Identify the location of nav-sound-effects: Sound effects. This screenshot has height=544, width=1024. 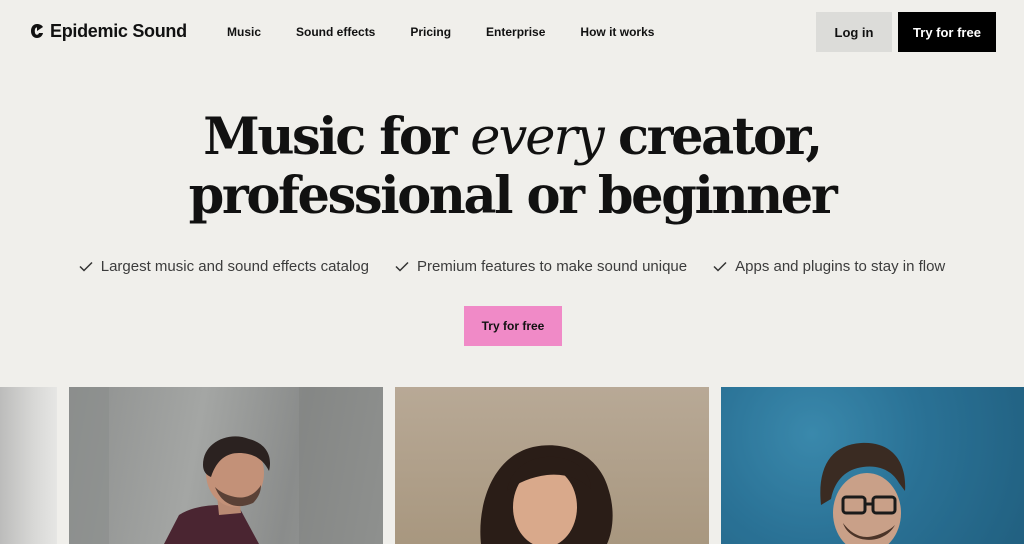
(335, 32).